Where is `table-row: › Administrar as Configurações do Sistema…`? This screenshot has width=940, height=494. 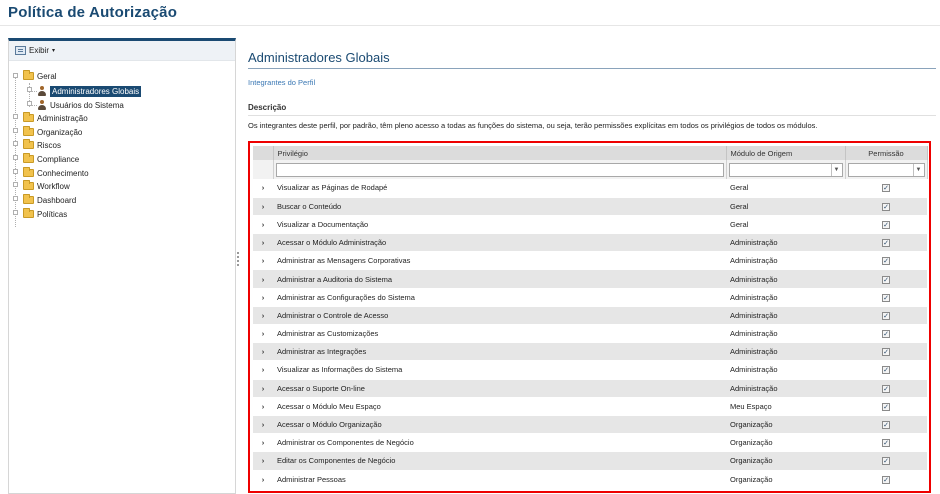 table-row: › Administrar as Configurações do Sistema… is located at coordinates (590, 297).